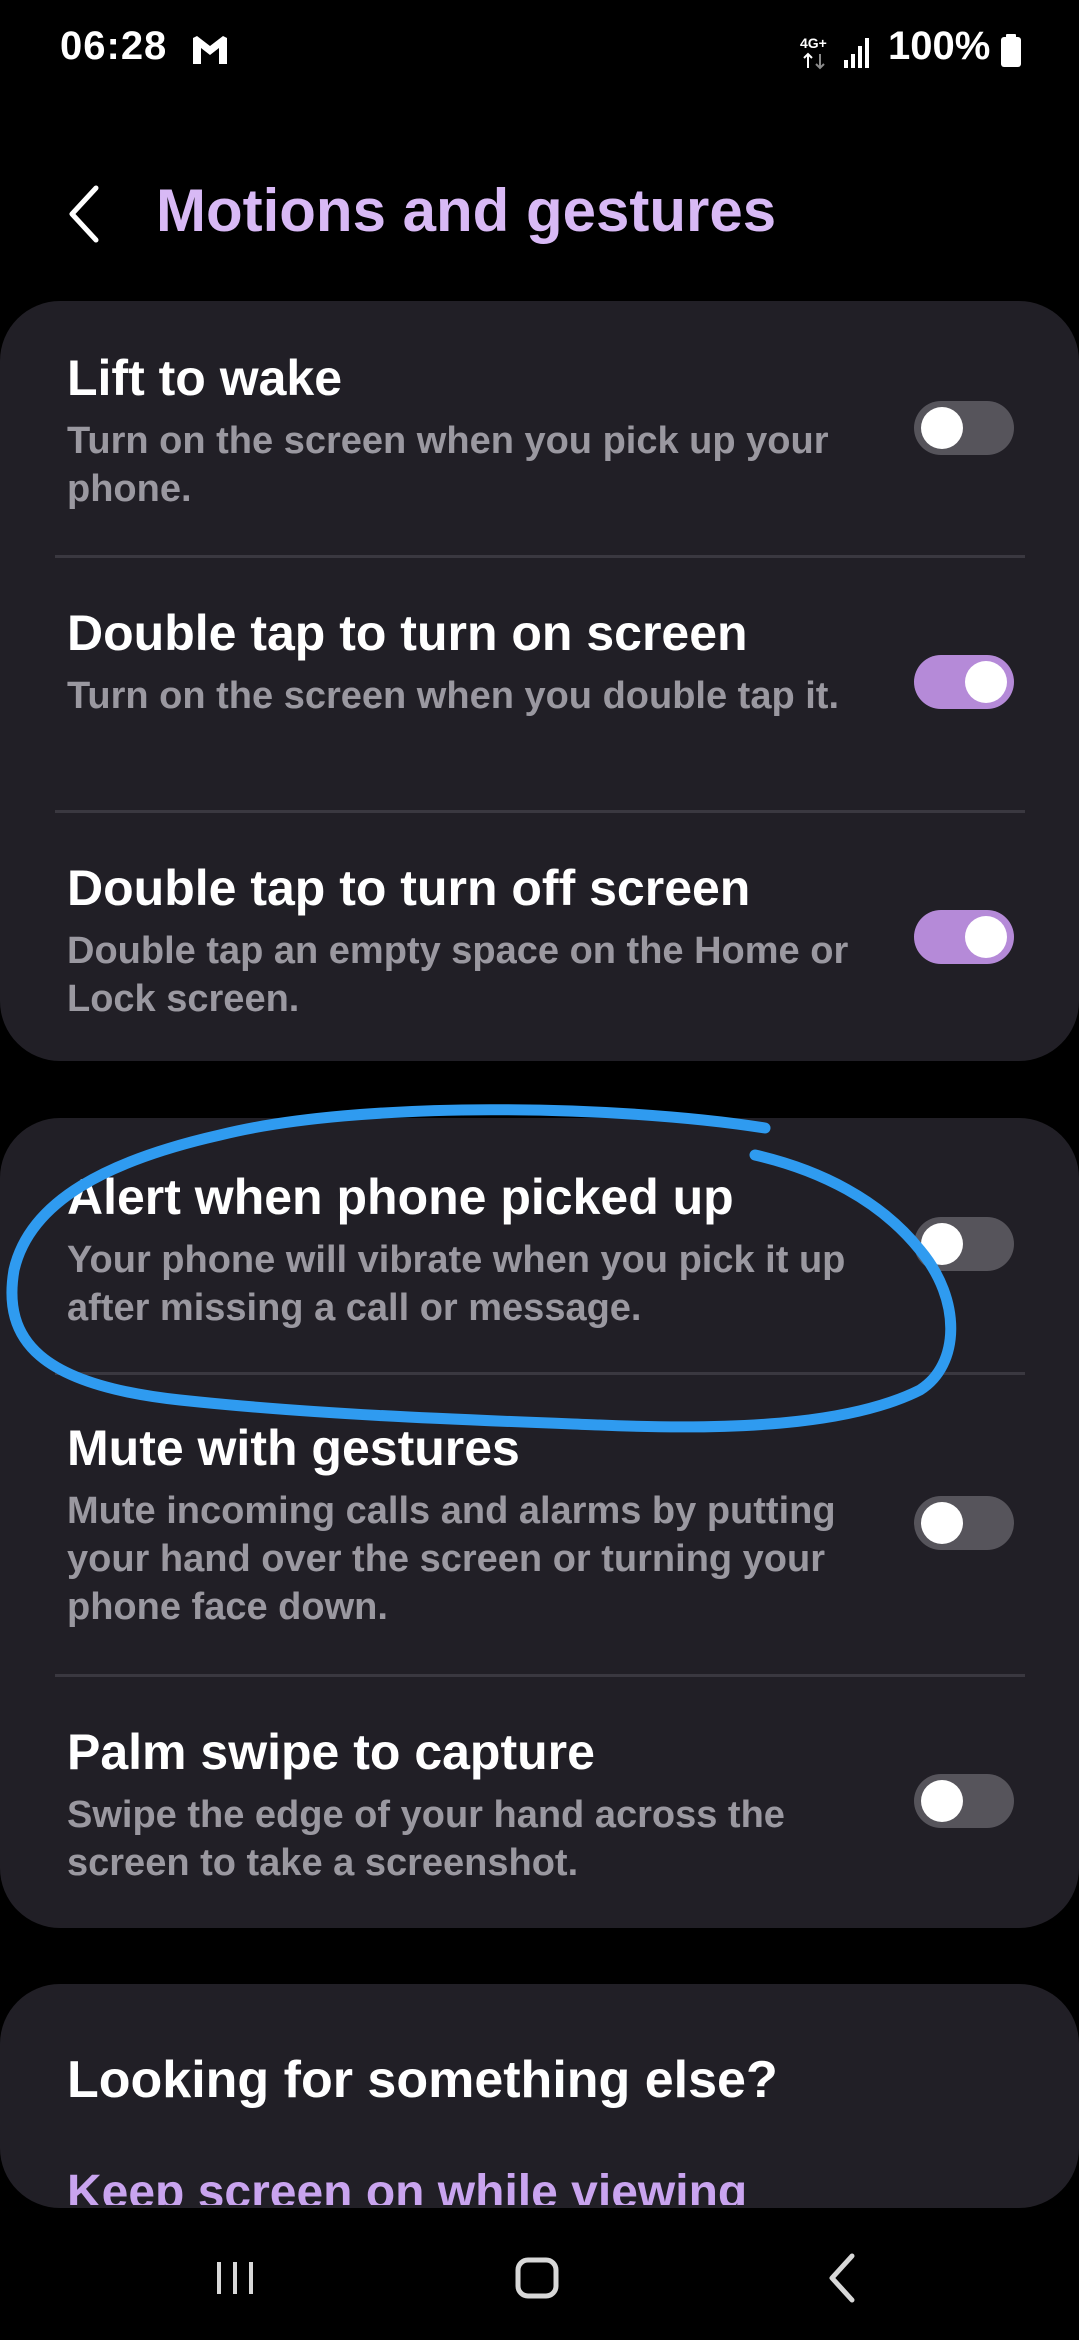  I want to click on back-icon, so click(842, 2277).